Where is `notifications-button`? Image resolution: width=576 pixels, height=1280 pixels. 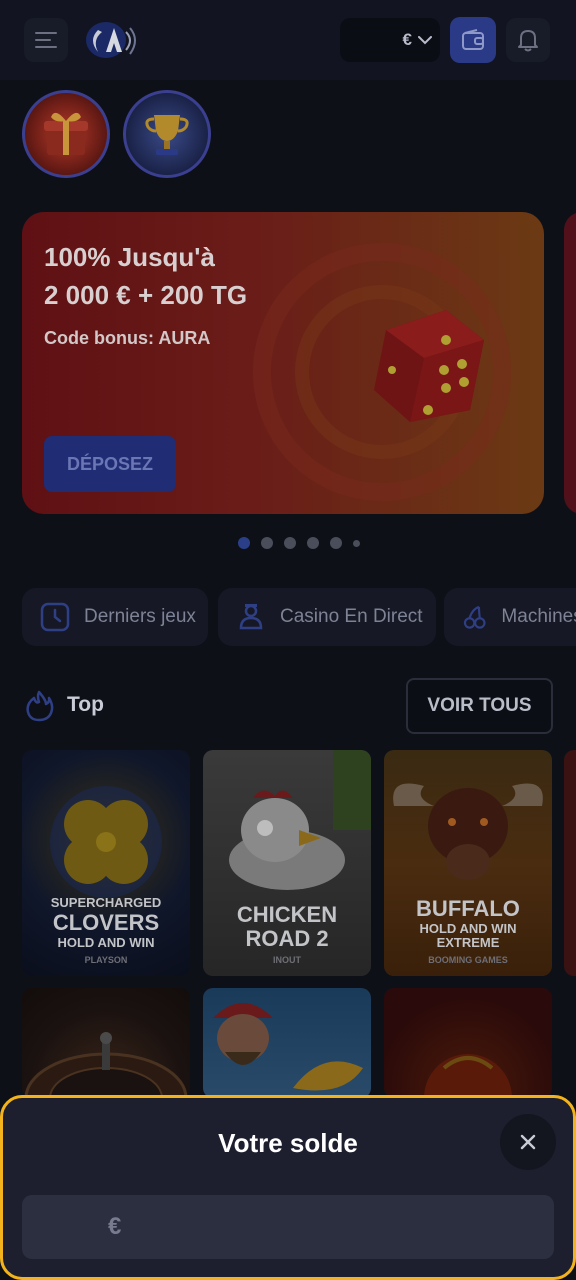
notifications-button is located at coordinates (528, 40).